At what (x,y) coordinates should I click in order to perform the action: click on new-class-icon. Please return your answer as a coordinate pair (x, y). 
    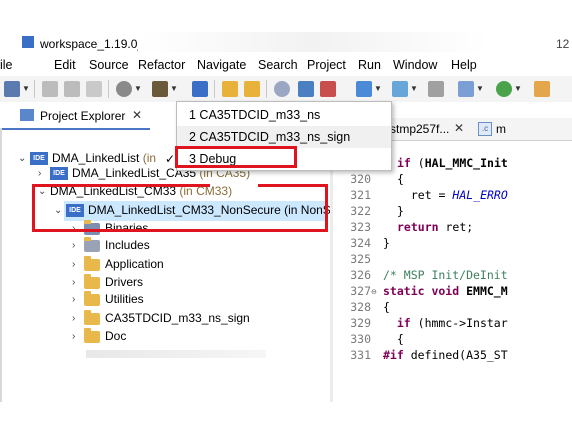
    Looking at the image, I should click on (466, 89).